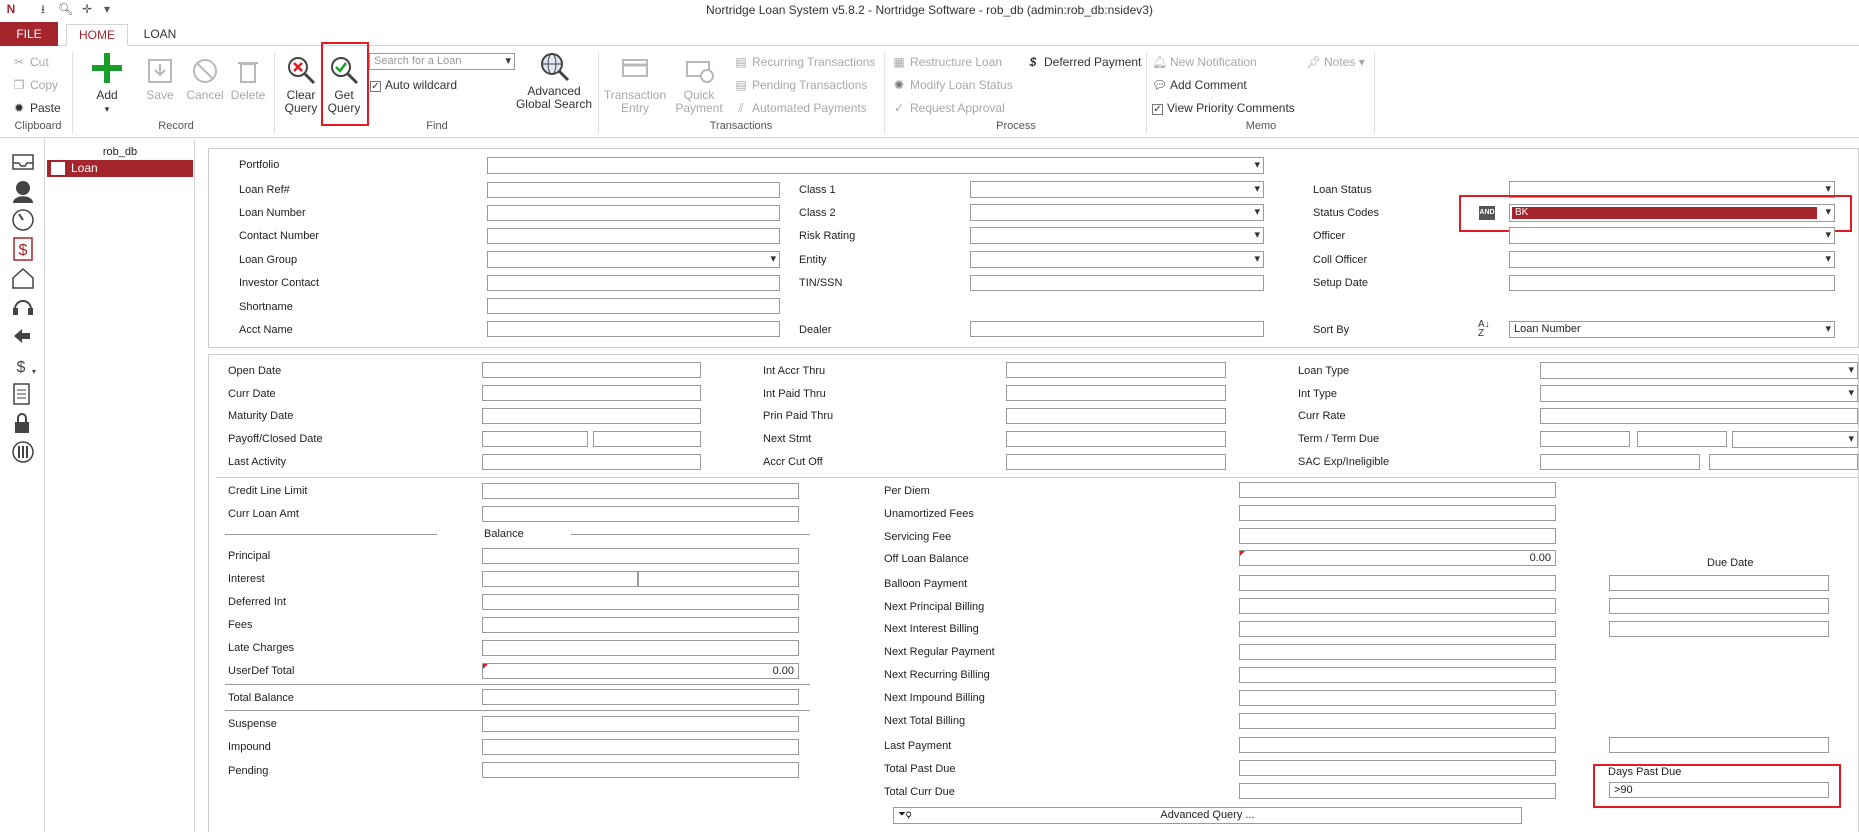  I want to click on cancel-button: Cancel, so click(205, 79).